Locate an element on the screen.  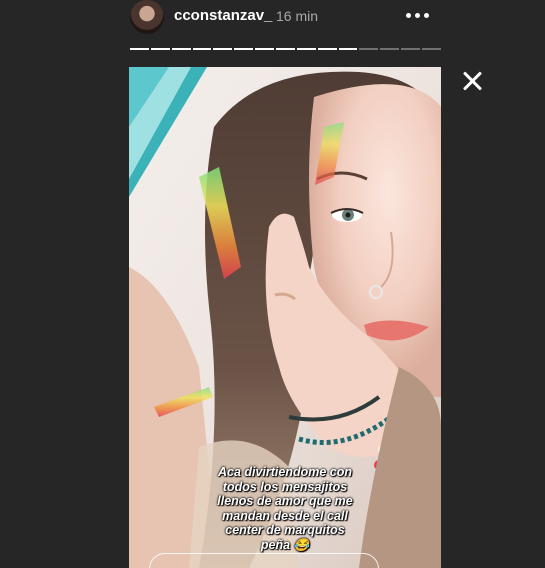
reply-input is located at coordinates (264, 560).